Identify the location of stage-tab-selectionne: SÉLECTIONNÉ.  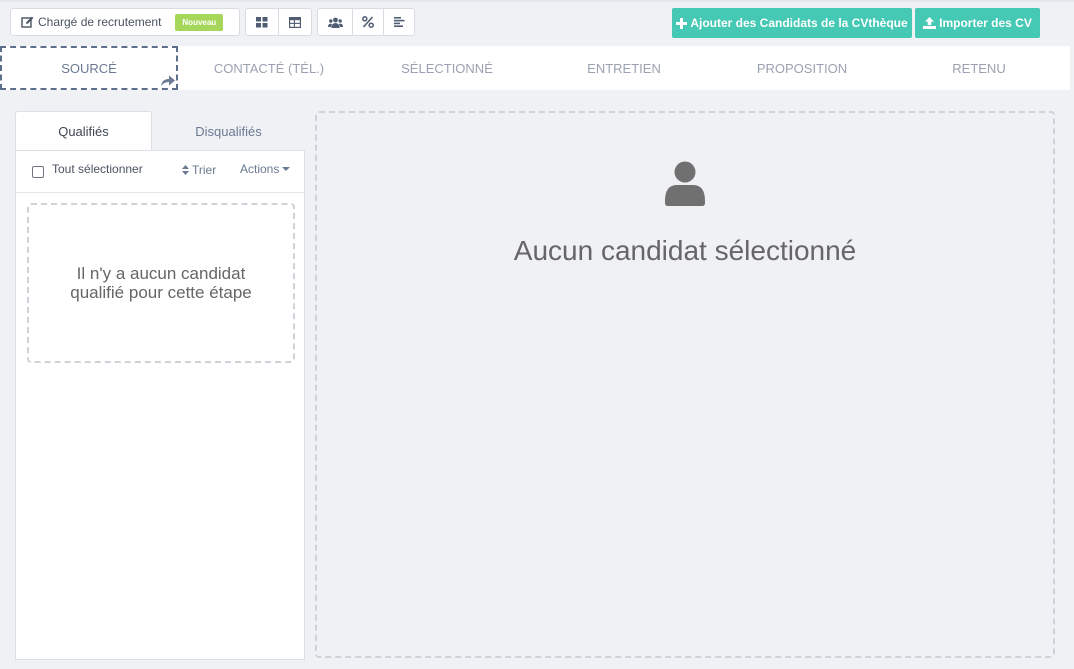
(447, 68).